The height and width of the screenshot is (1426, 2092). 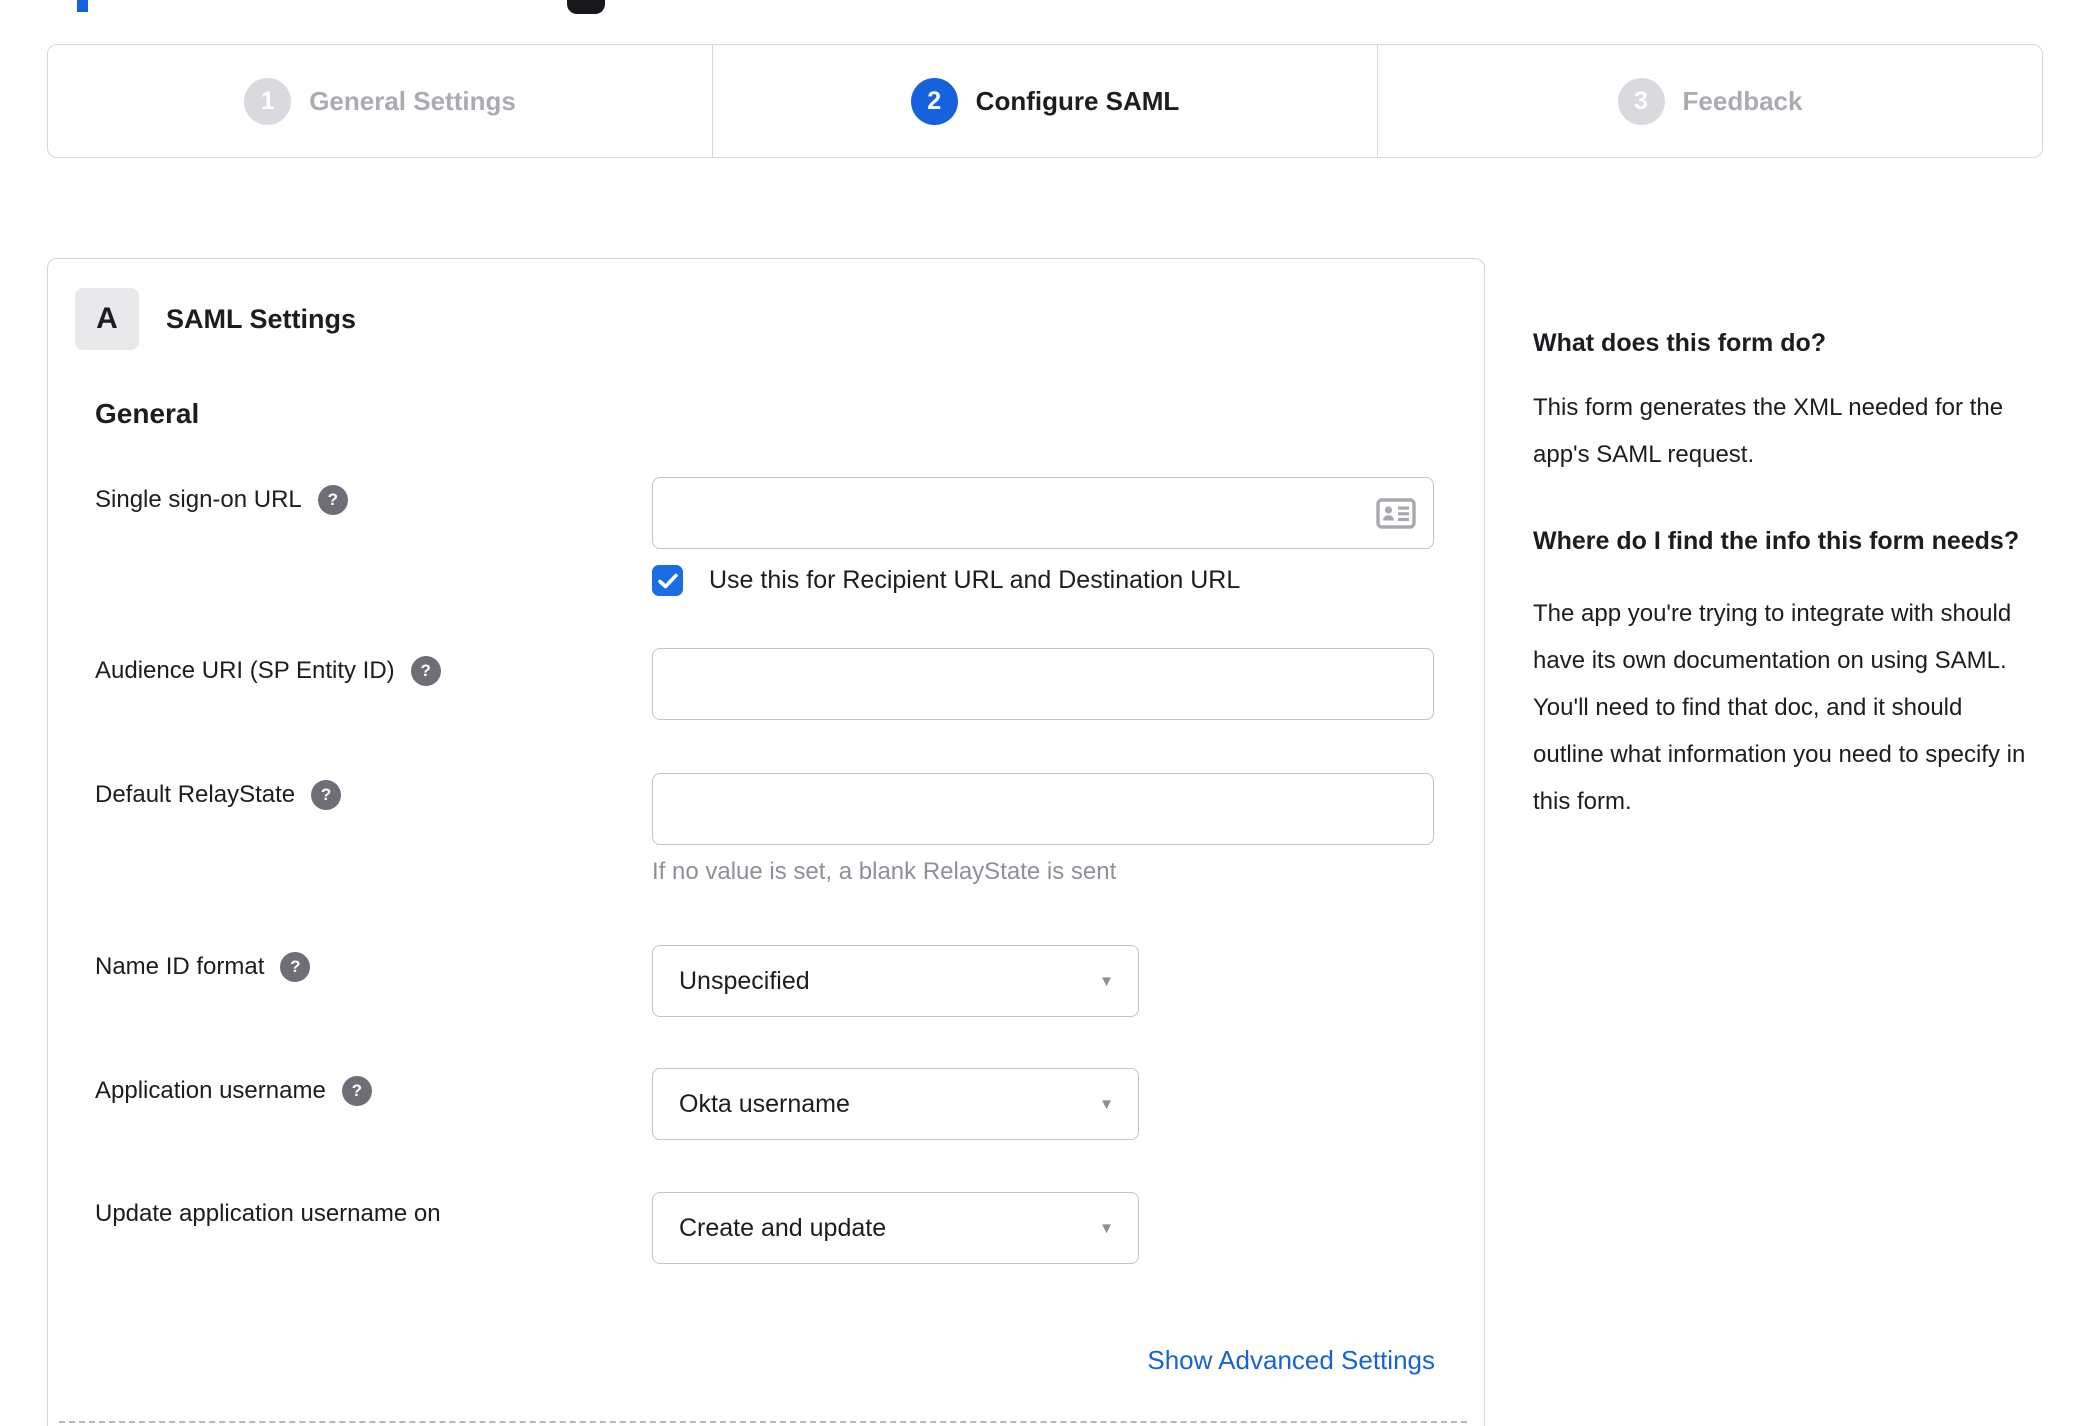 What do you see at coordinates (895, 1228) in the screenshot?
I see `update-username-select: Create and update ▼` at bounding box center [895, 1228].